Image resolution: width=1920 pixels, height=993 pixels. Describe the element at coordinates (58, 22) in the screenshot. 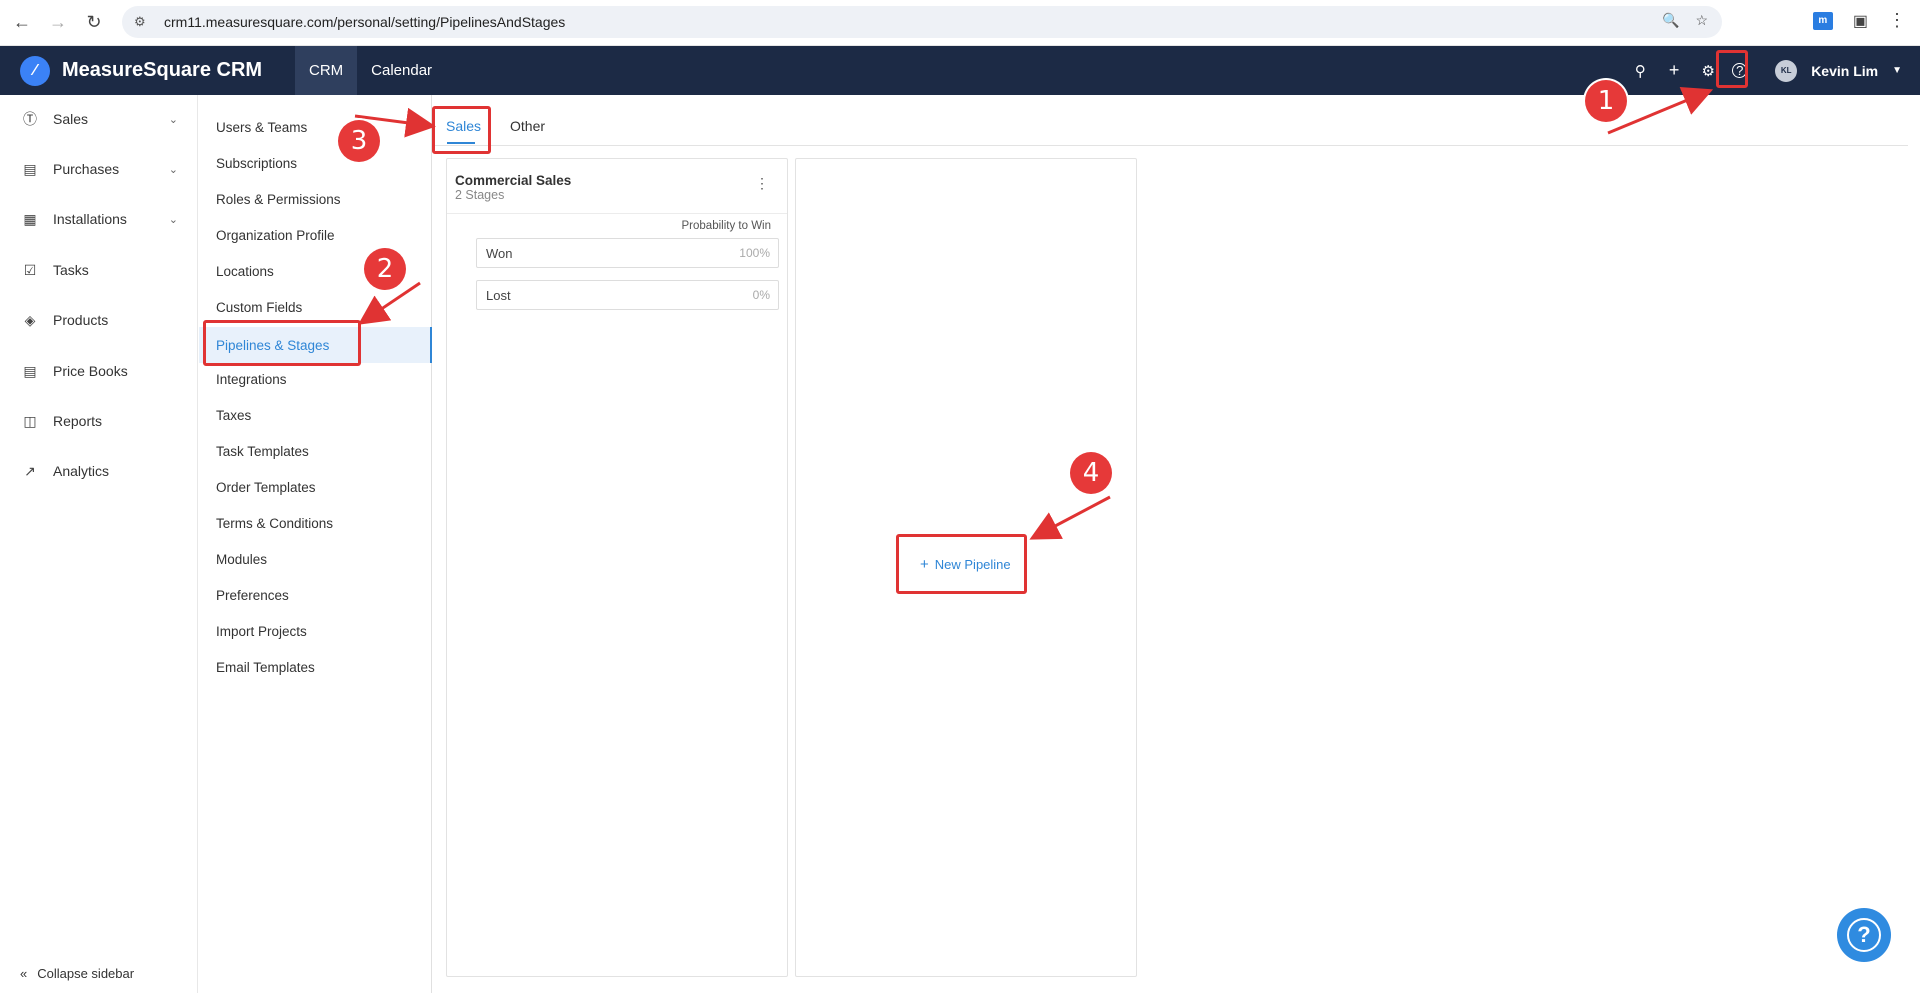

I see `forward-icon: →` at that location.